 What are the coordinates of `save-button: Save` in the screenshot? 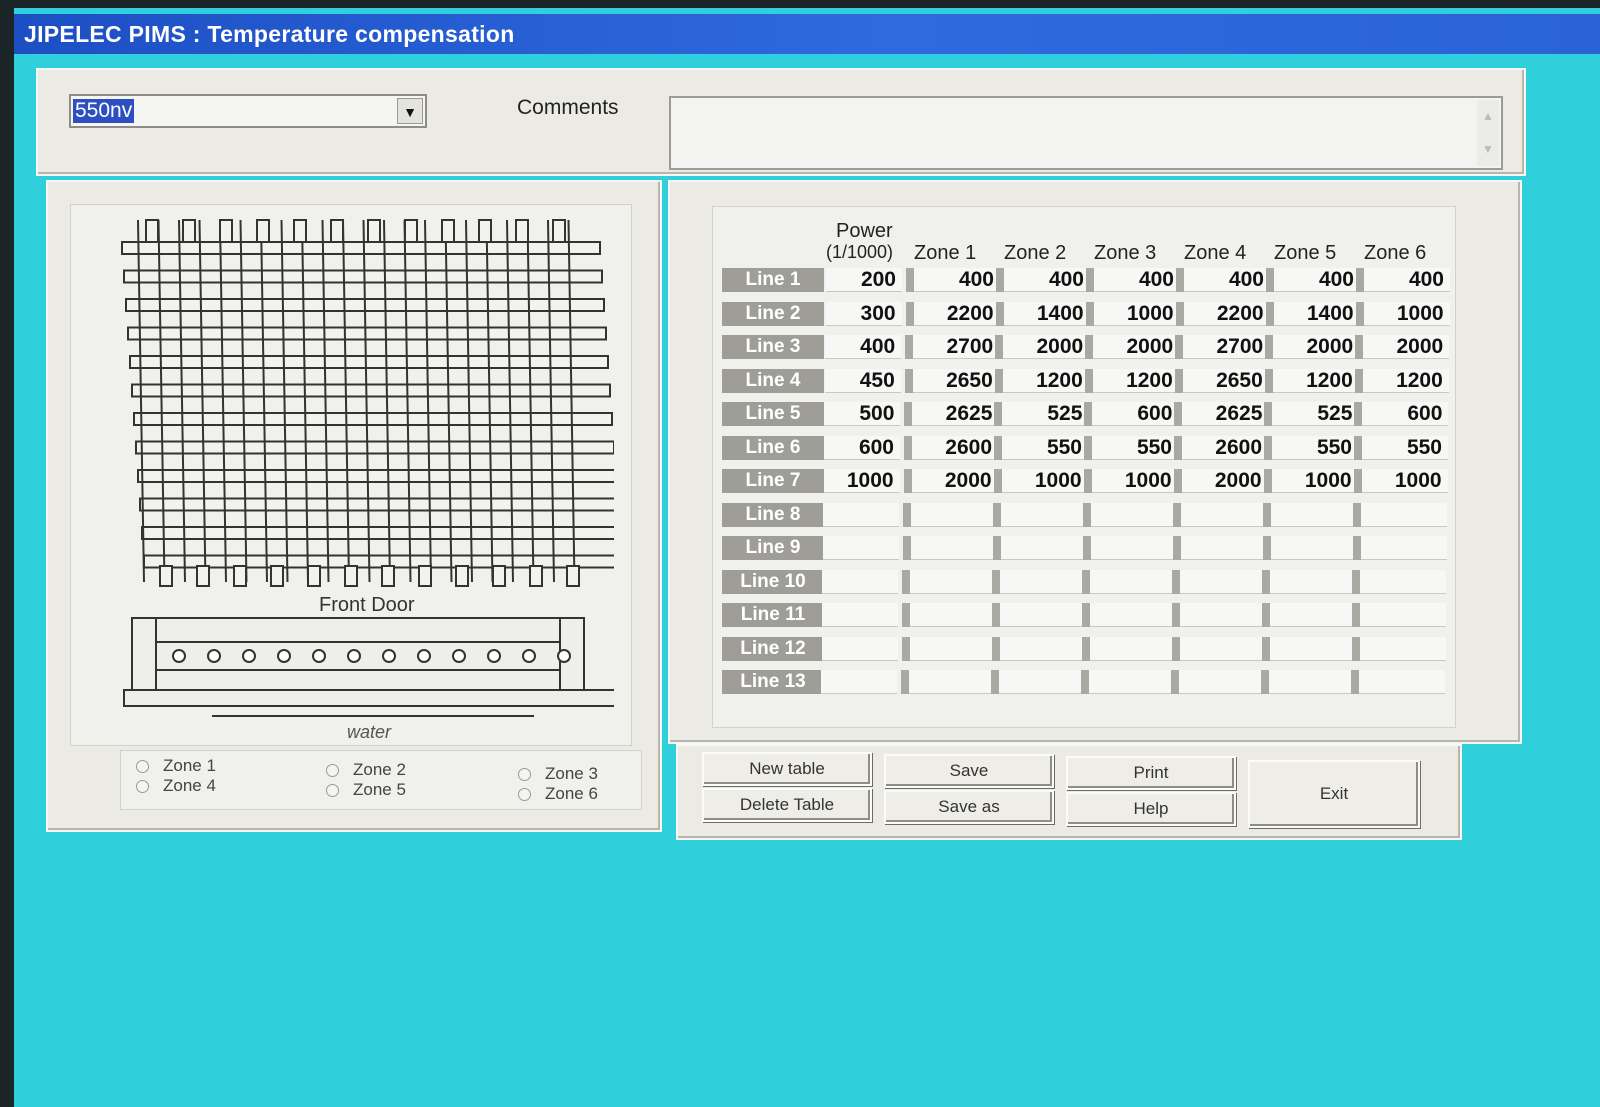 It's located at (969, 771).